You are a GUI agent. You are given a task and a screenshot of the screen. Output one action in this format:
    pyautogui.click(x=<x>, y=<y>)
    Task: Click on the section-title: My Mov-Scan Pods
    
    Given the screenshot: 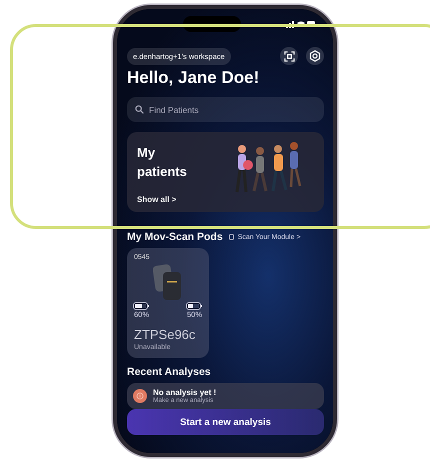 What is the action you would take?
    pyautogui.click(x=175, y=237)
    